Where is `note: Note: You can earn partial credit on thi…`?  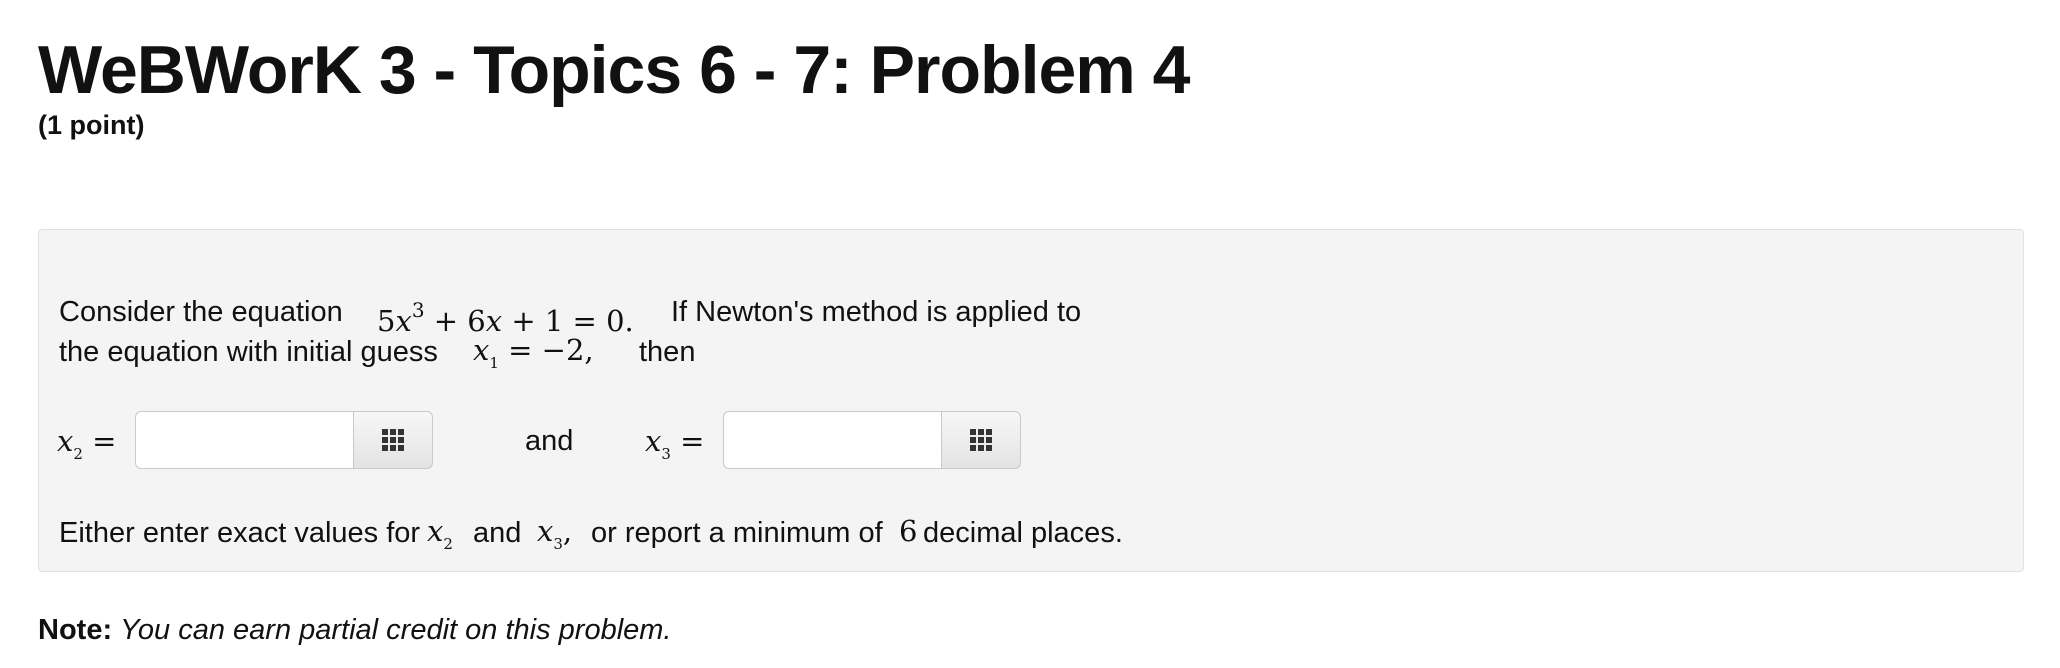
note: Note: You can earn partial credit on thi… is located at coordinates (354, 630).